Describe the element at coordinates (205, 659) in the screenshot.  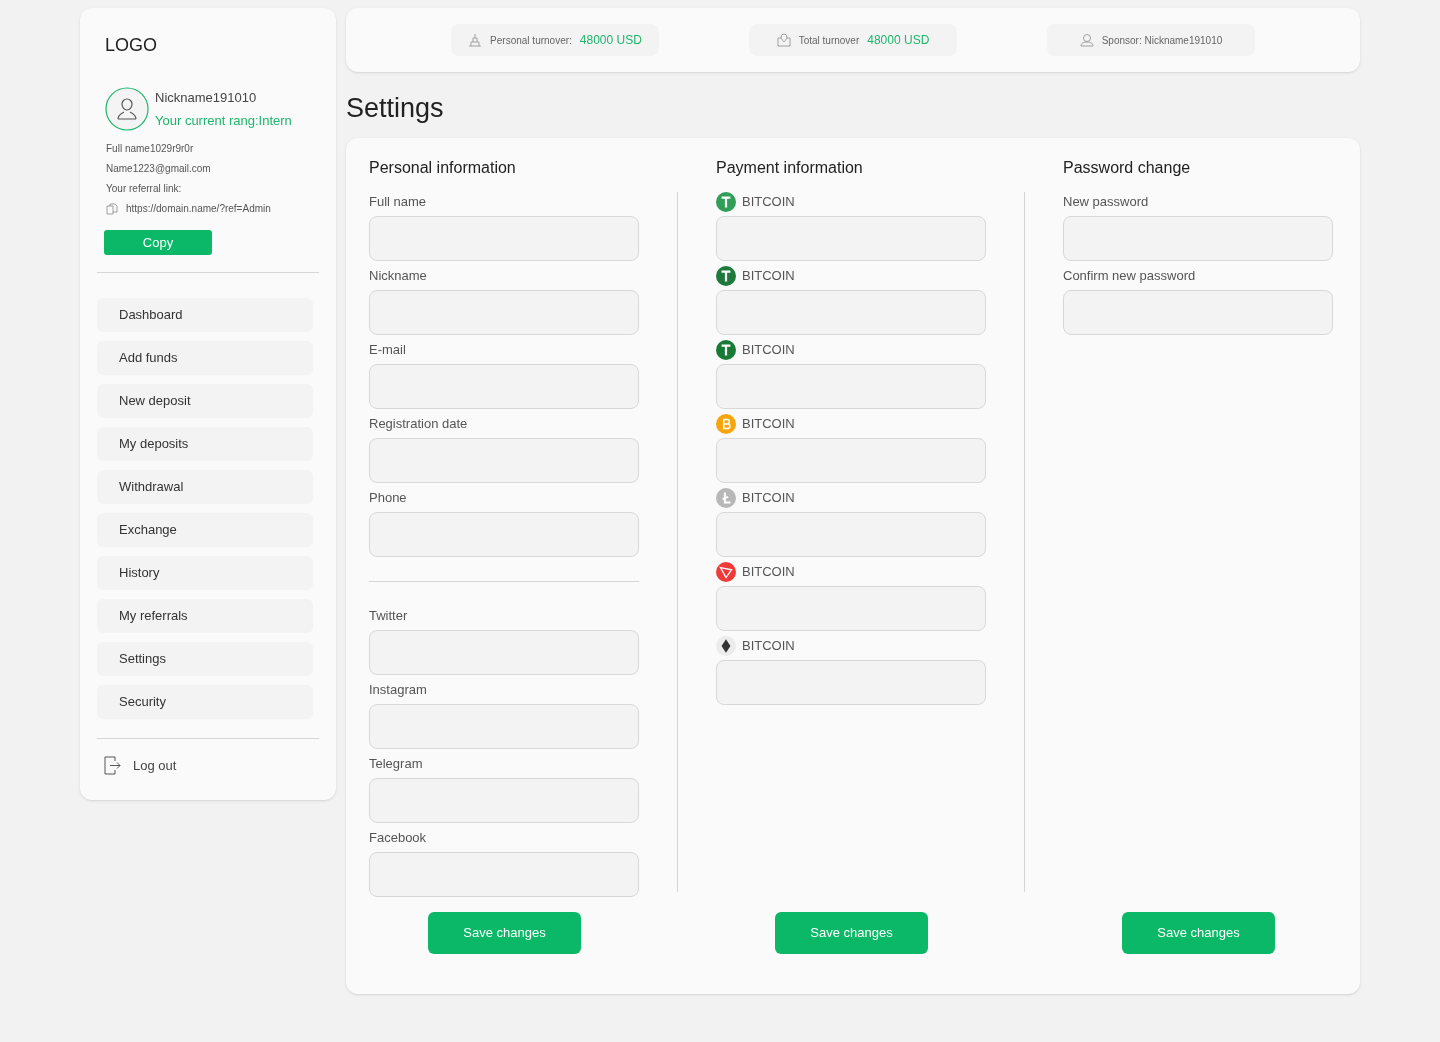
I see `nav-item: Settings` at that location.